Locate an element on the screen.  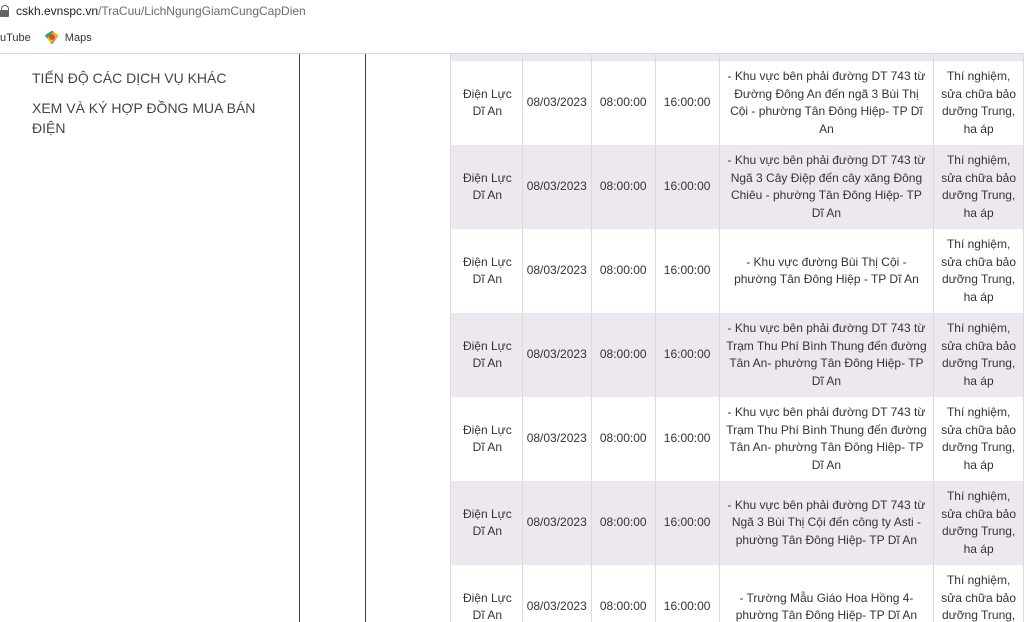
bookmark-maps-label: Maps is located at coordinates (78, 37).